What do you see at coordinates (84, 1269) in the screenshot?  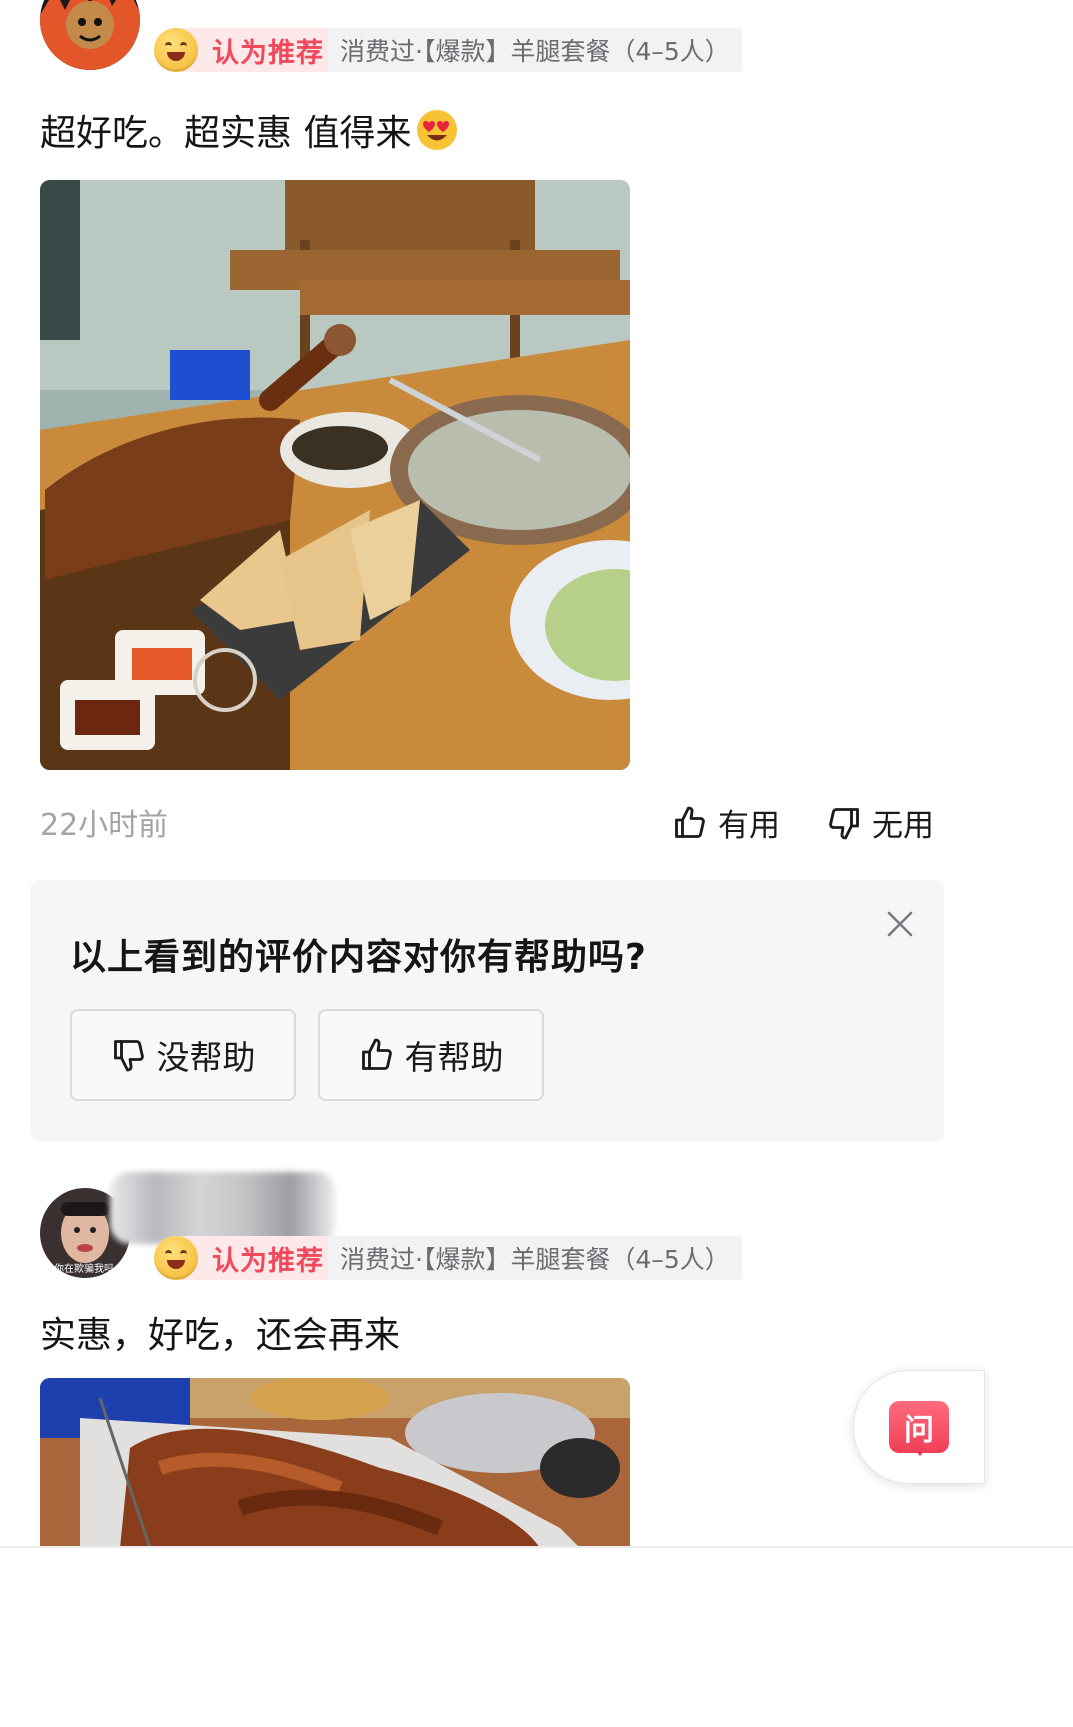 I see `avatar-caption: 你在欺骗我吗` at bounding box center [84, 1269].